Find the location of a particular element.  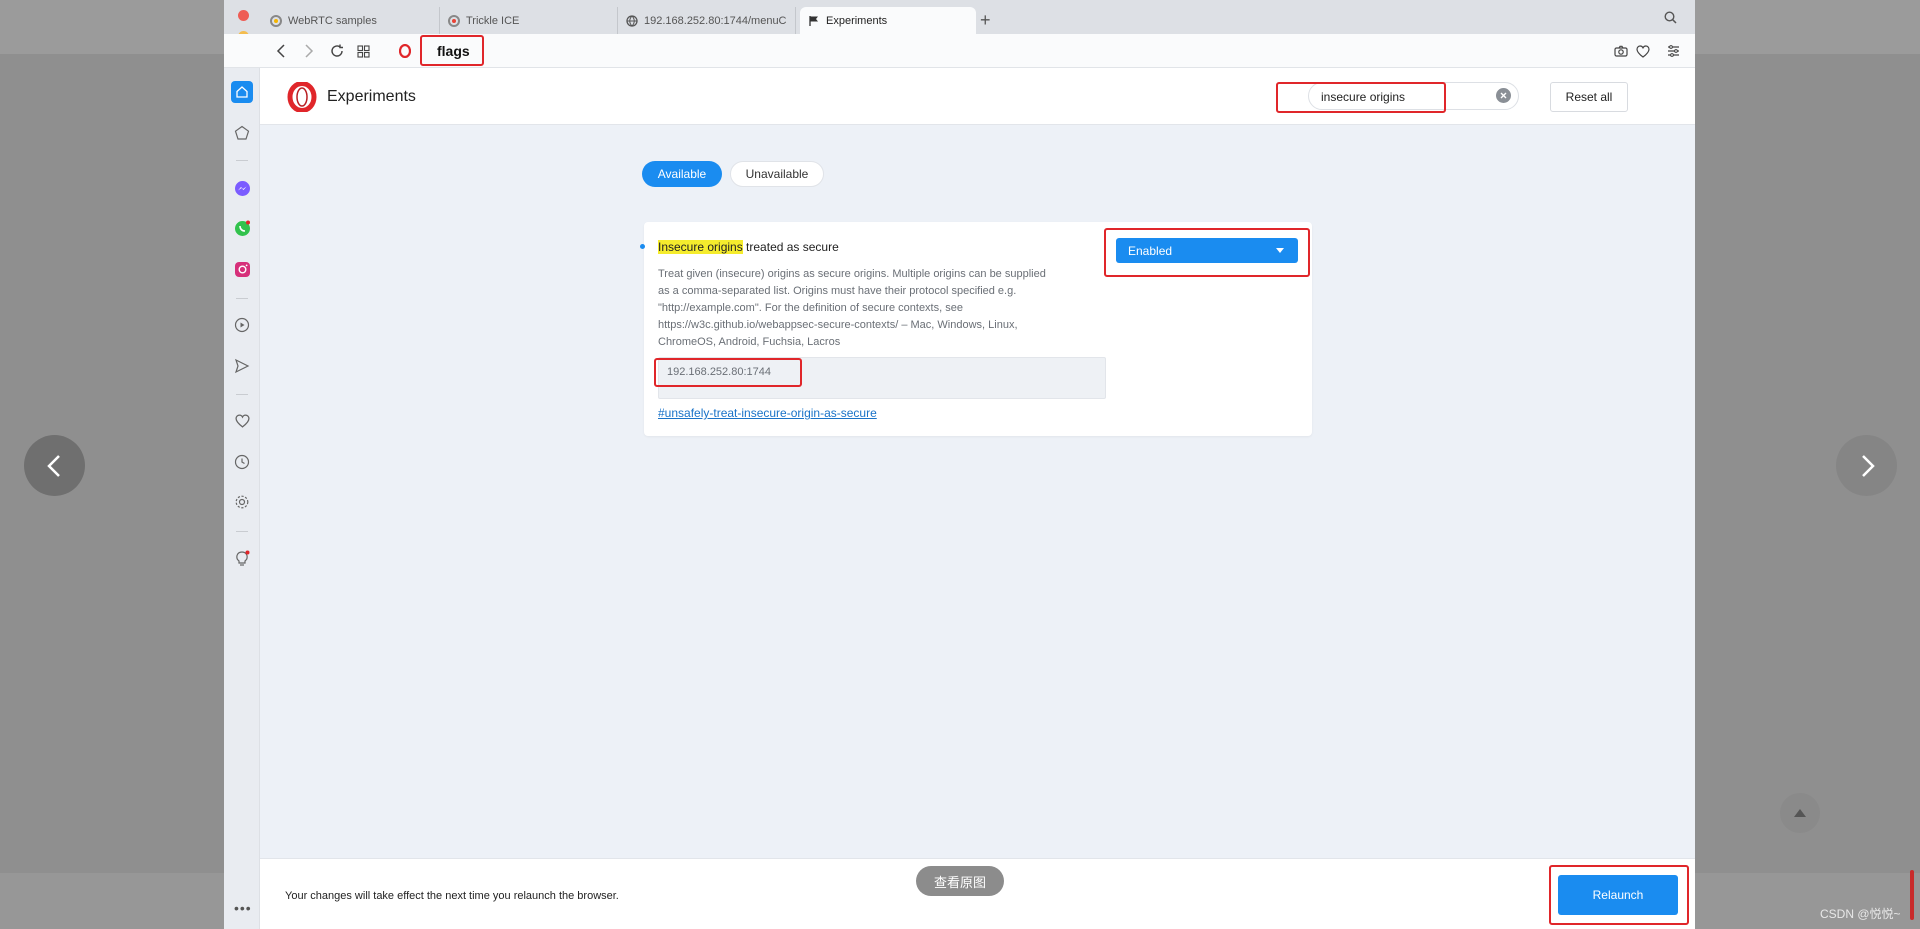

description-line: ChromeOS, Android, Fuchsia, Lacros is located at coordinates (749, 342).